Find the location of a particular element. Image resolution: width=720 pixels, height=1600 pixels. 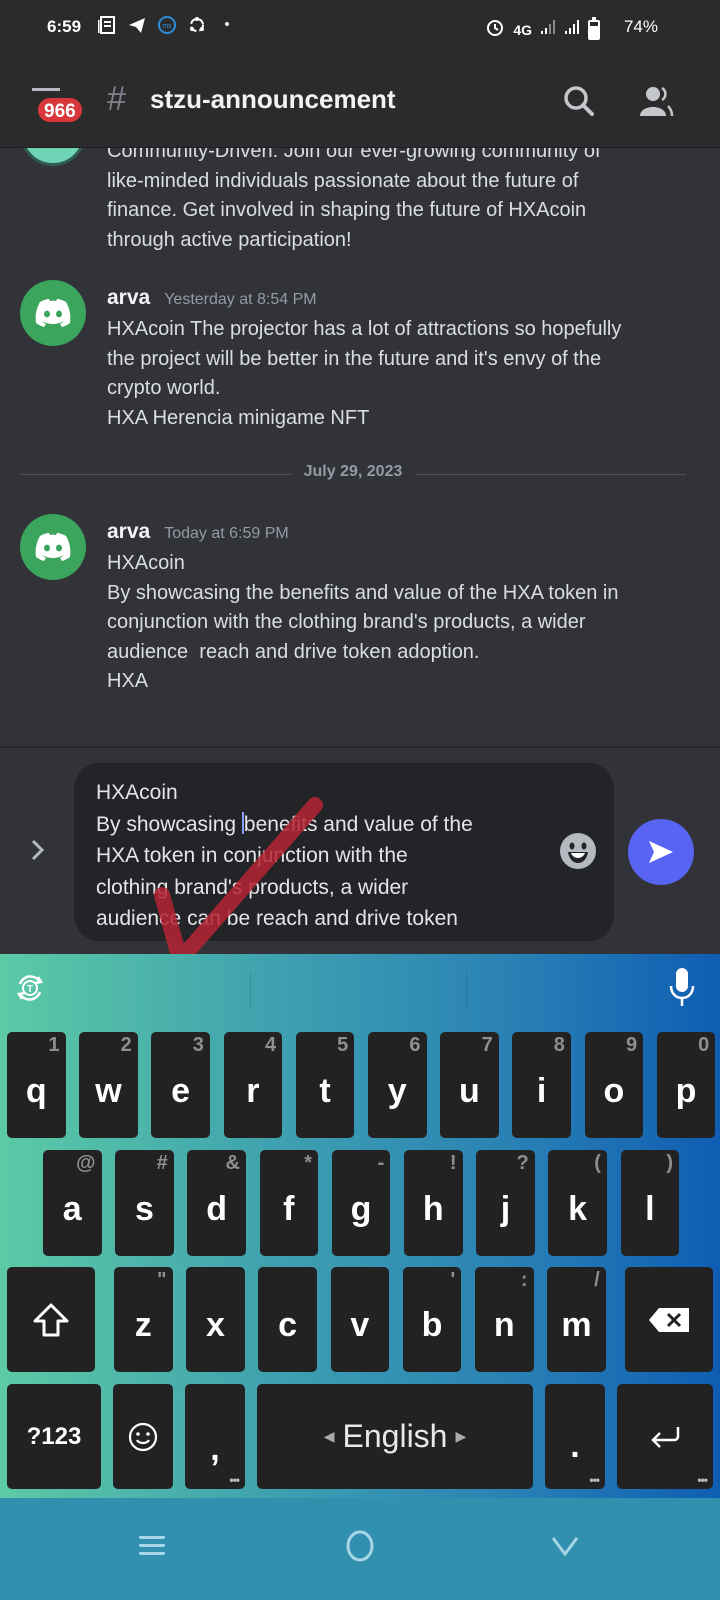

key-n: n: is located at coordinates (504, 1319).